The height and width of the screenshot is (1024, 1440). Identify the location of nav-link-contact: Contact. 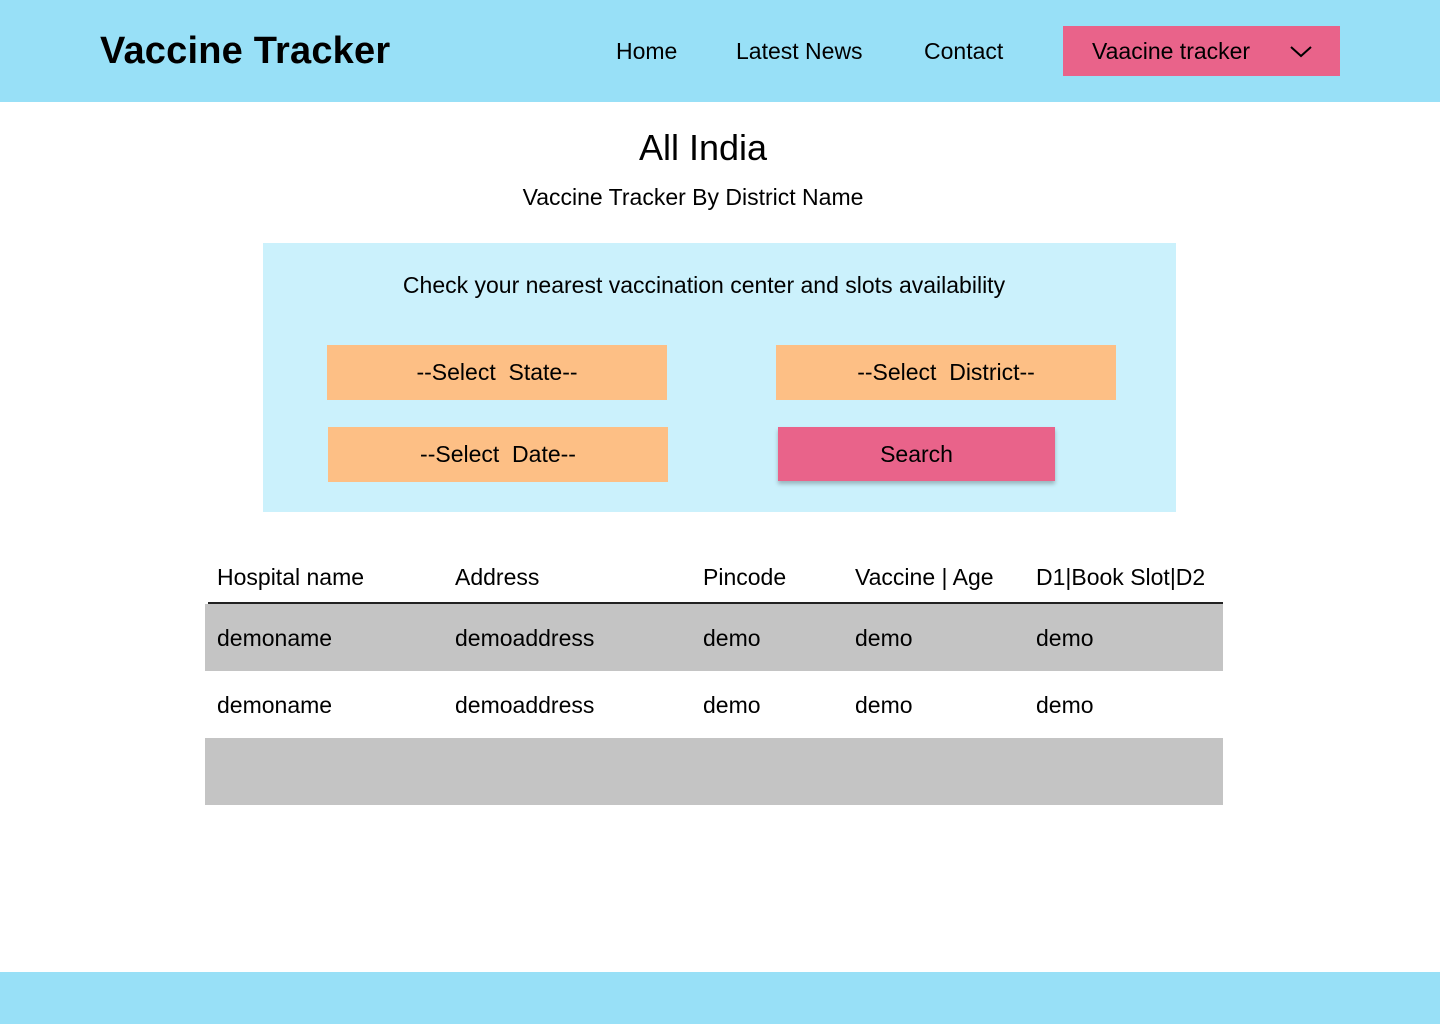
(963, 51).